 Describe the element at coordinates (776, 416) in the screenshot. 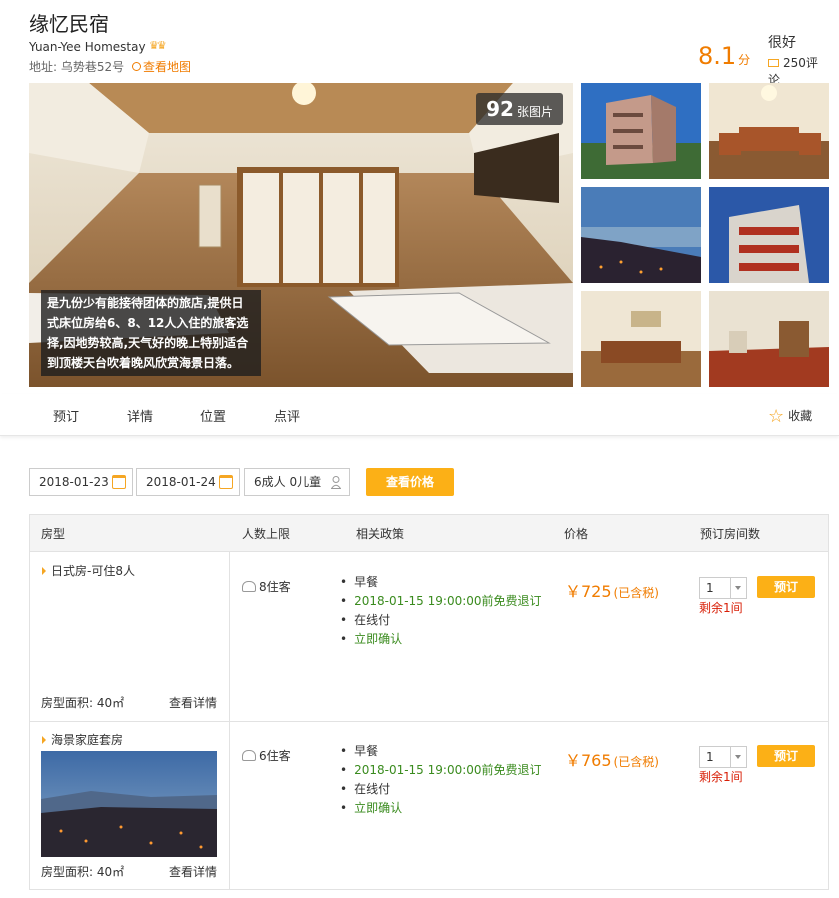

I see `star-icon: ☆` at that location.